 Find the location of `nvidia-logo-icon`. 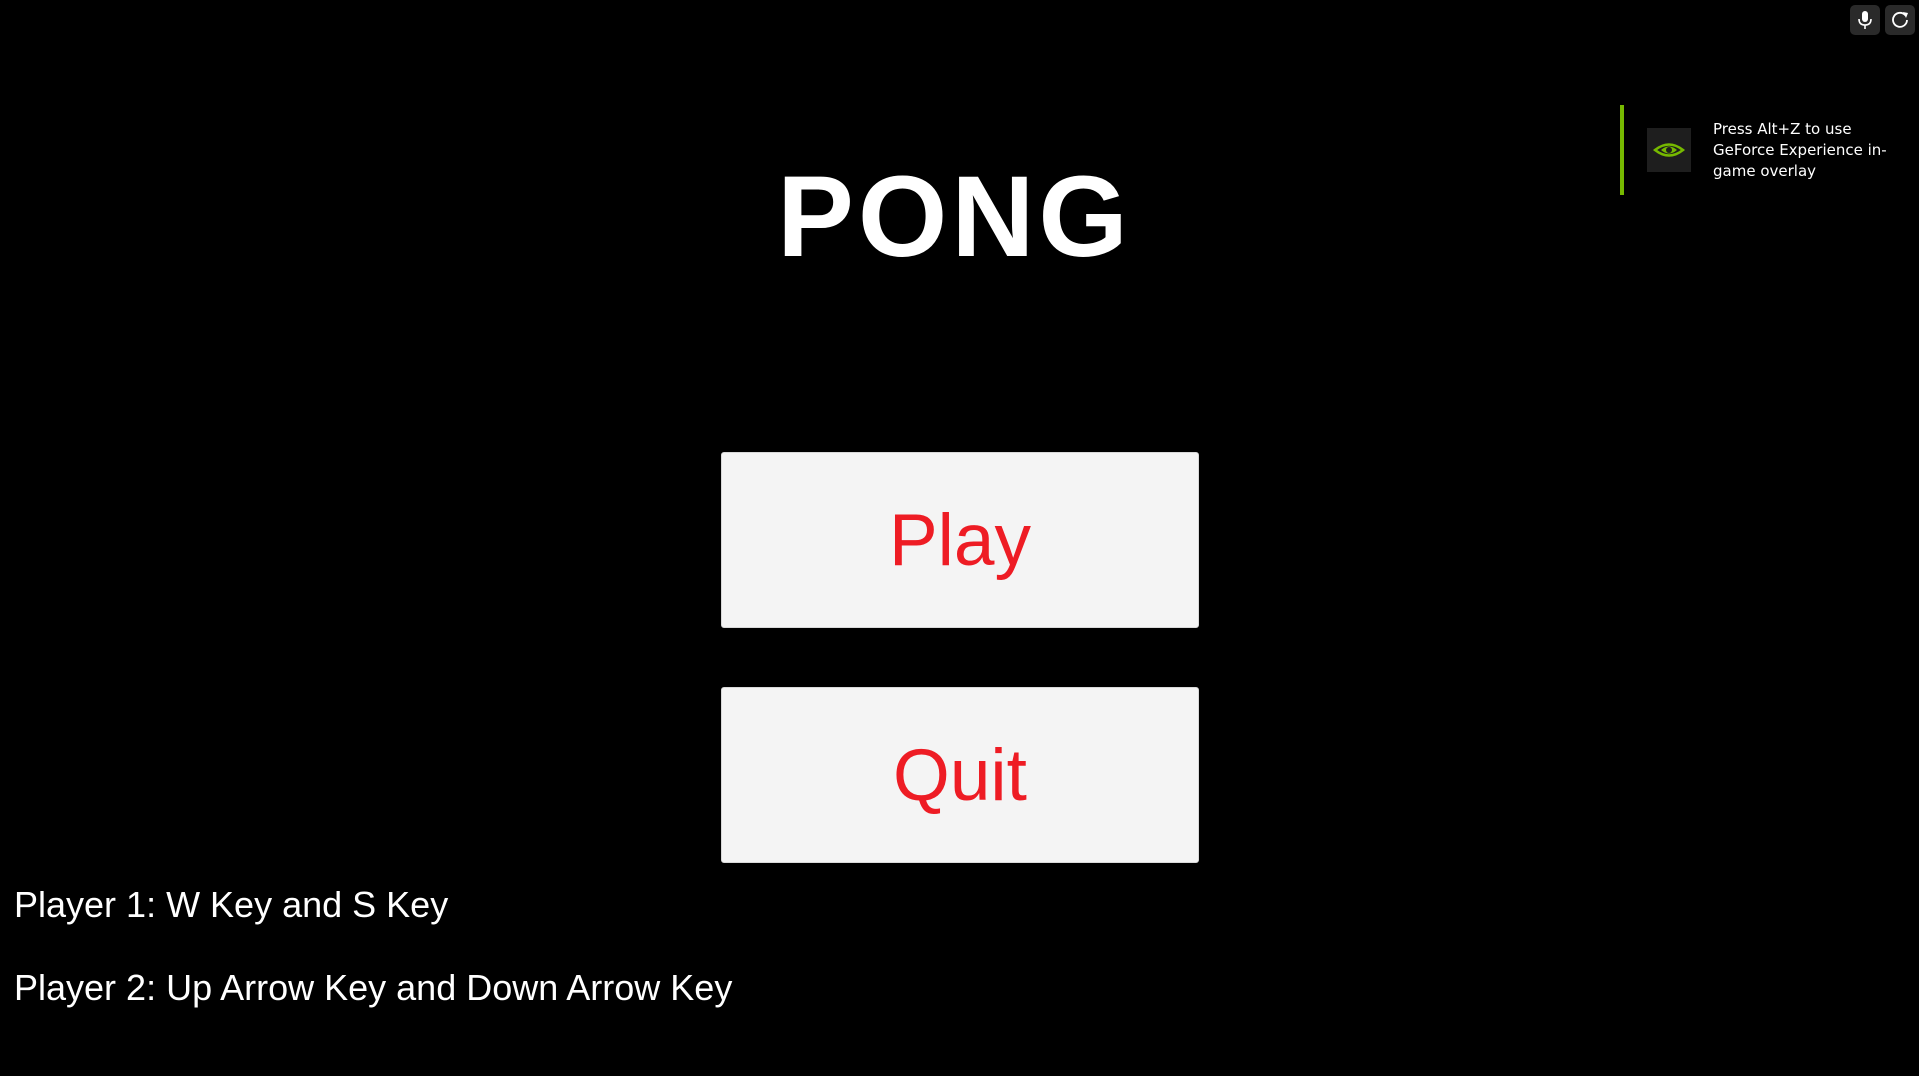

nvidia-logo-icon is located at coordinates (1669, 150).